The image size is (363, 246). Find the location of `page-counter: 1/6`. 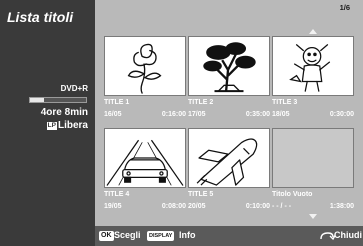

page-counter: 1/6 is located at coordinates (344, 7).